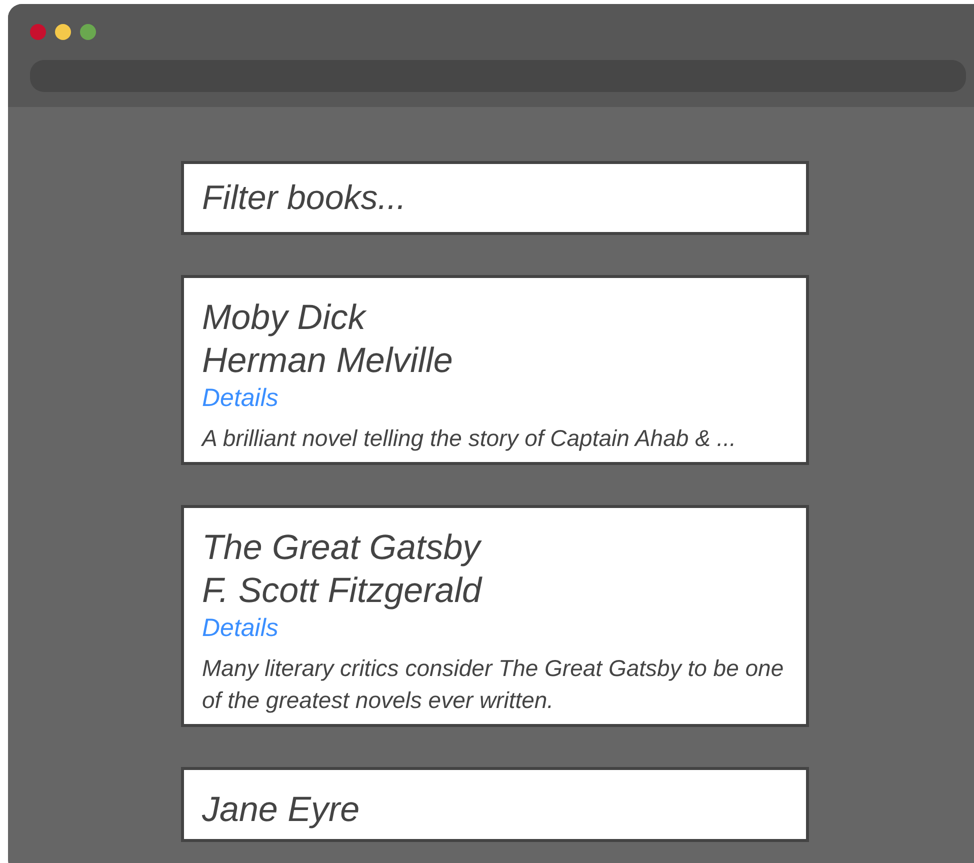 This screenshot has width=974, height=863. I want to click on maximize-icon, so click(88, 32).